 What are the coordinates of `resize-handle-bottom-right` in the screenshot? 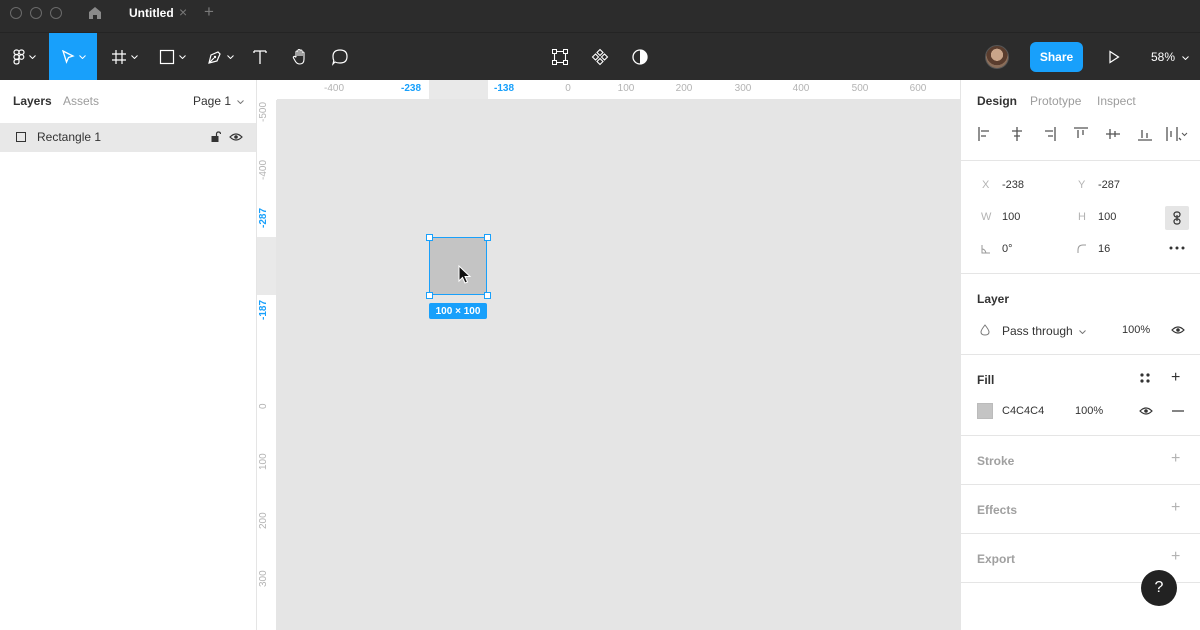 It's located at (487, 295).